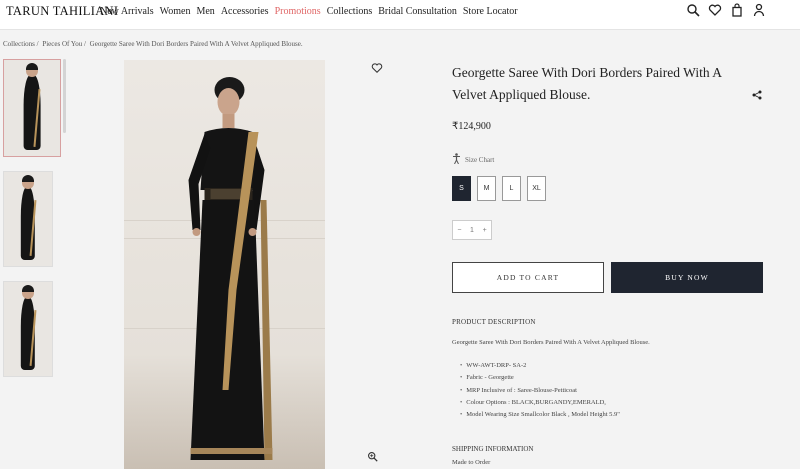  Describe the element at coordinates (486, 188) in the screenshot. I see `size-option-m: M` at that location.